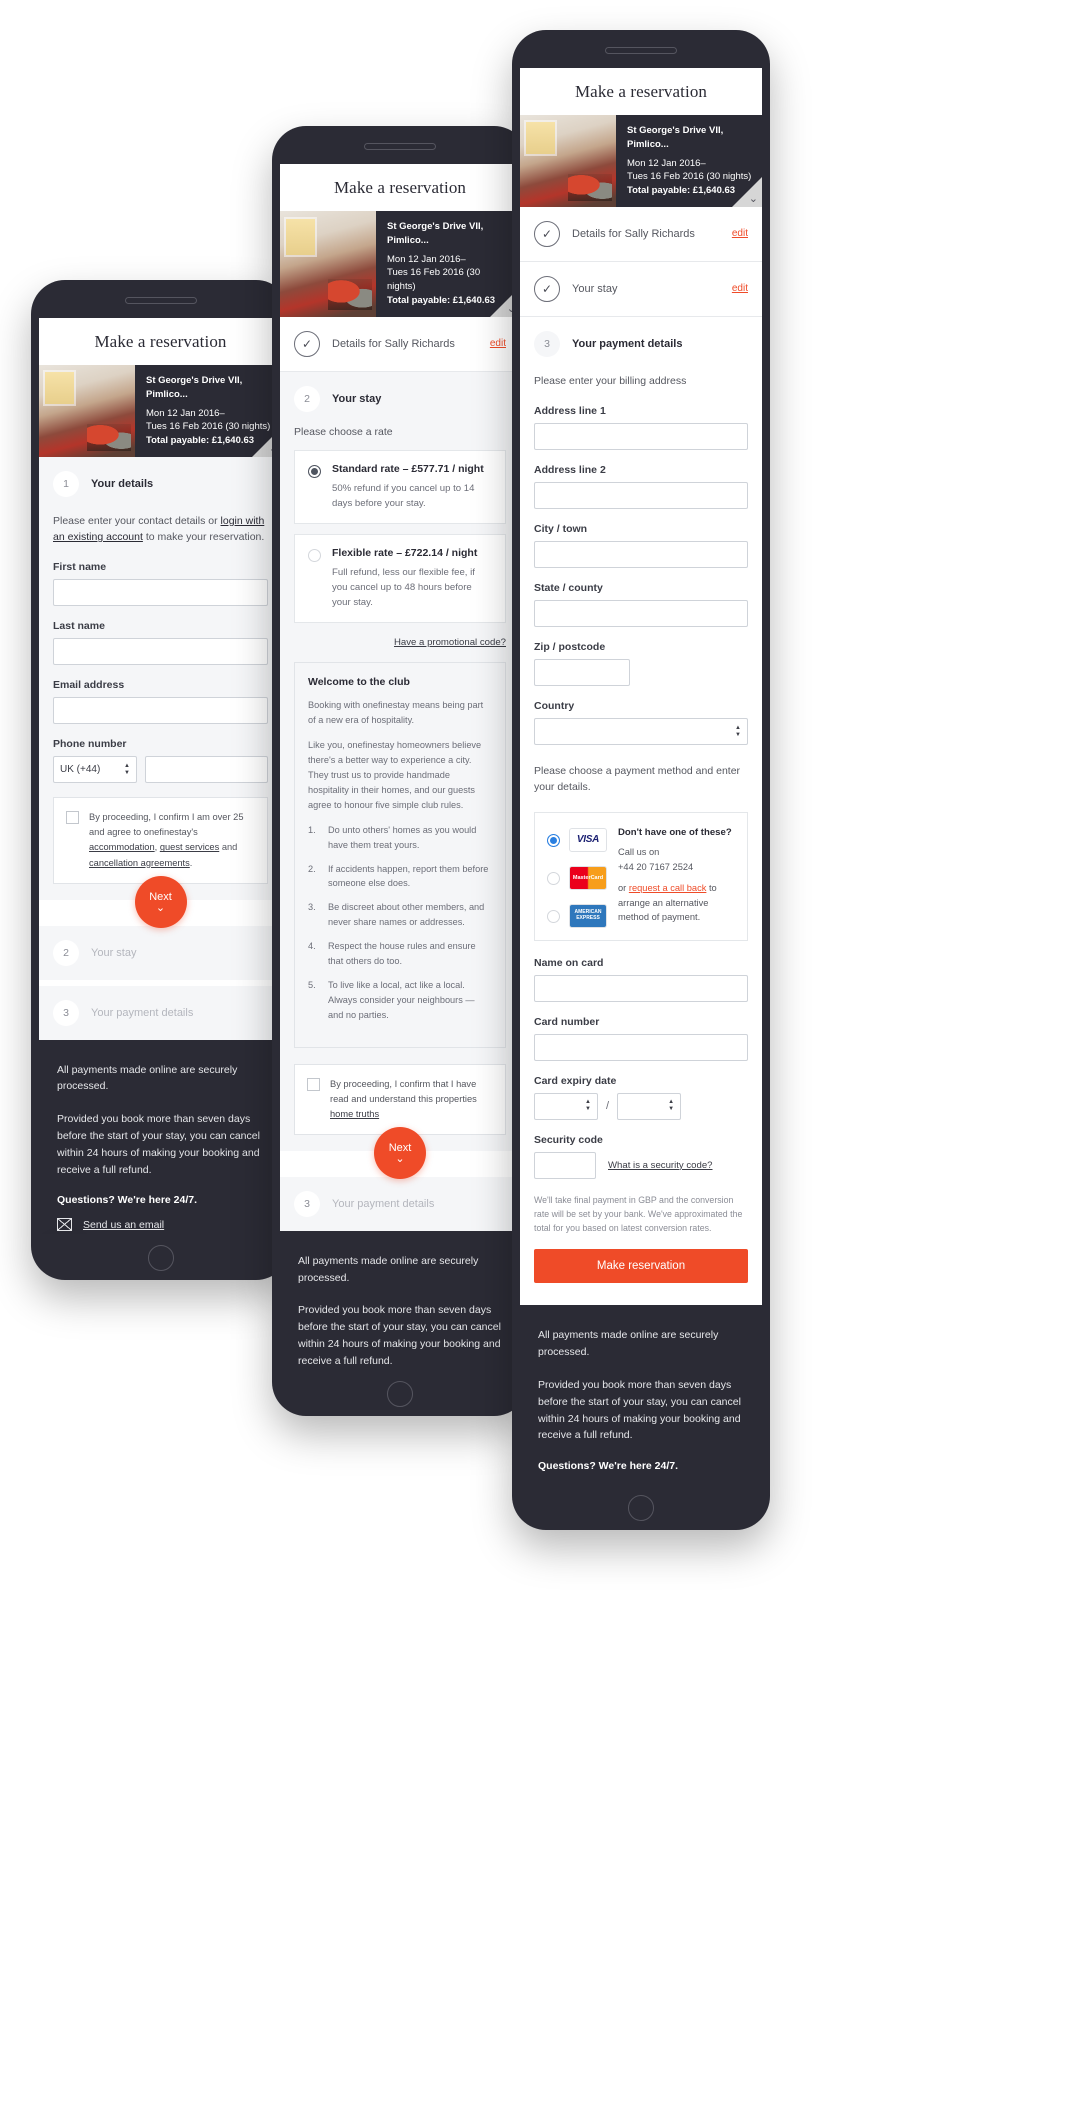  Describe the element at coordinates (405, 552) in the screenshot. I see `rate-title-flexible: Flexible rate – £722.14 / night` at that location.